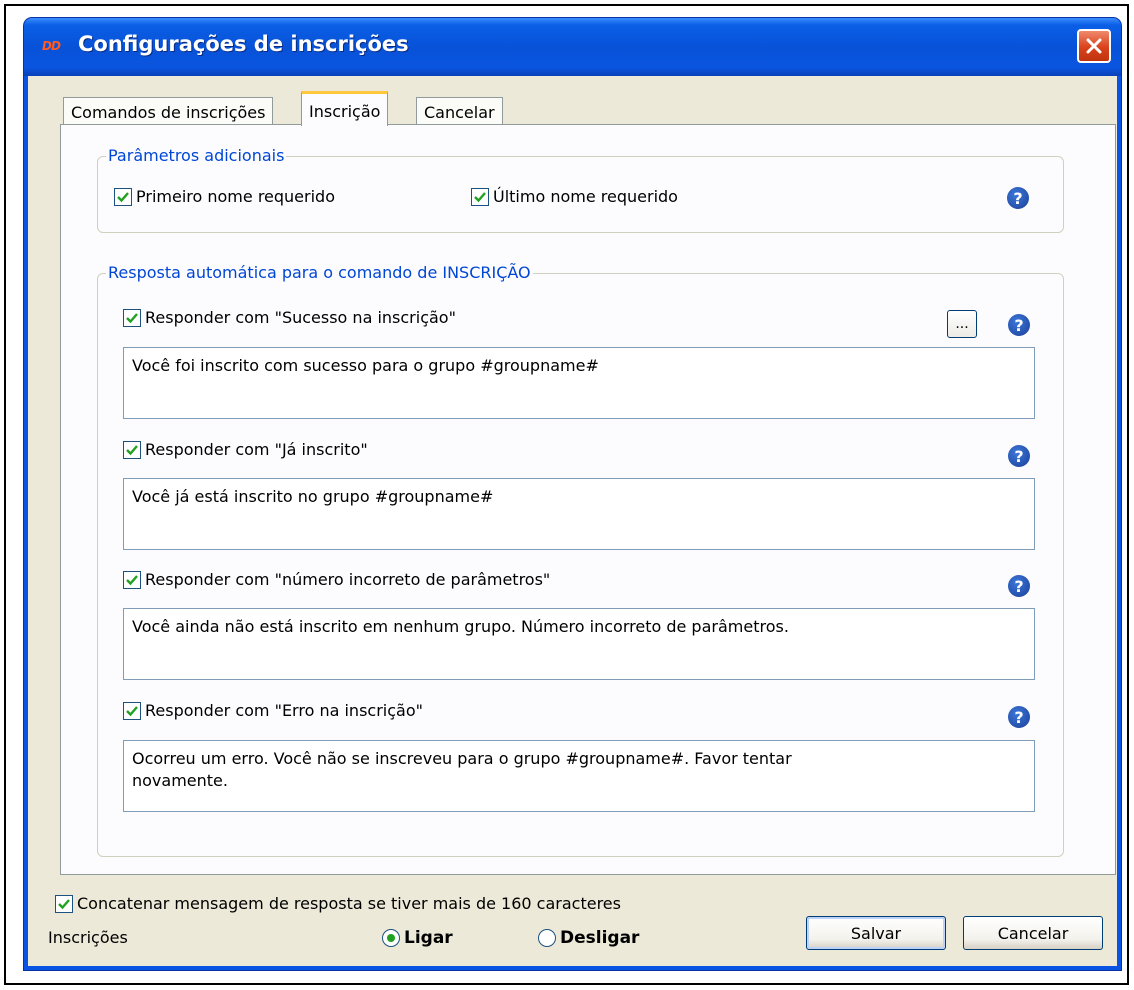  What do you see at coordinates (585, 196) in the screenshot?
I see `last-name-required-label: Último nome requerido` at bounding box center [585, 196].